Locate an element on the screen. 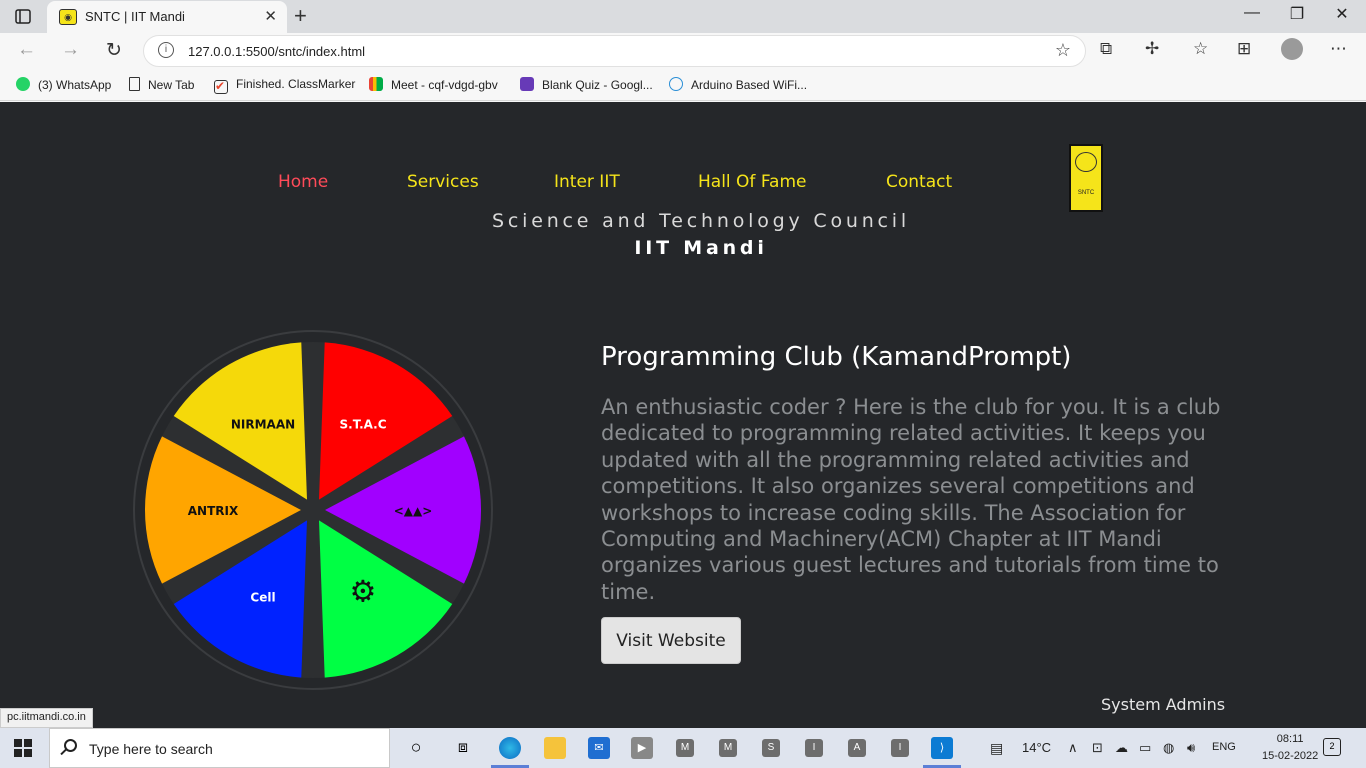 The height and width of the screenshot is (768, 1366). collections-icon: ⧉ is located at coordinates (1106, 49).